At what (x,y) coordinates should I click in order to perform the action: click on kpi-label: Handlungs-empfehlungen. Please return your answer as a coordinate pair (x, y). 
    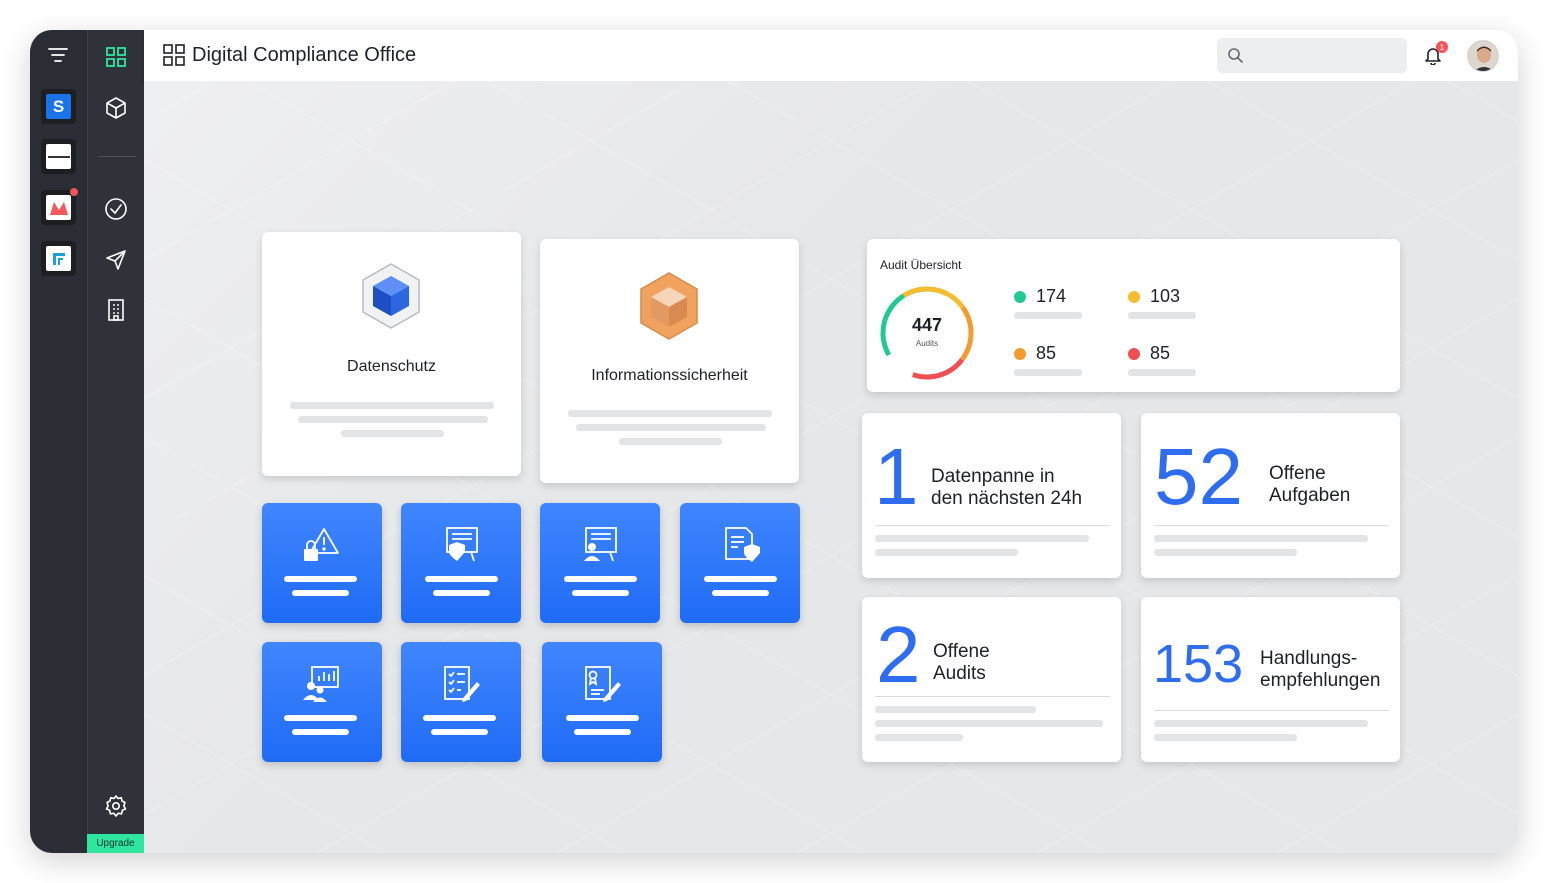
    Looking at the image, I should click on (1320, 669).